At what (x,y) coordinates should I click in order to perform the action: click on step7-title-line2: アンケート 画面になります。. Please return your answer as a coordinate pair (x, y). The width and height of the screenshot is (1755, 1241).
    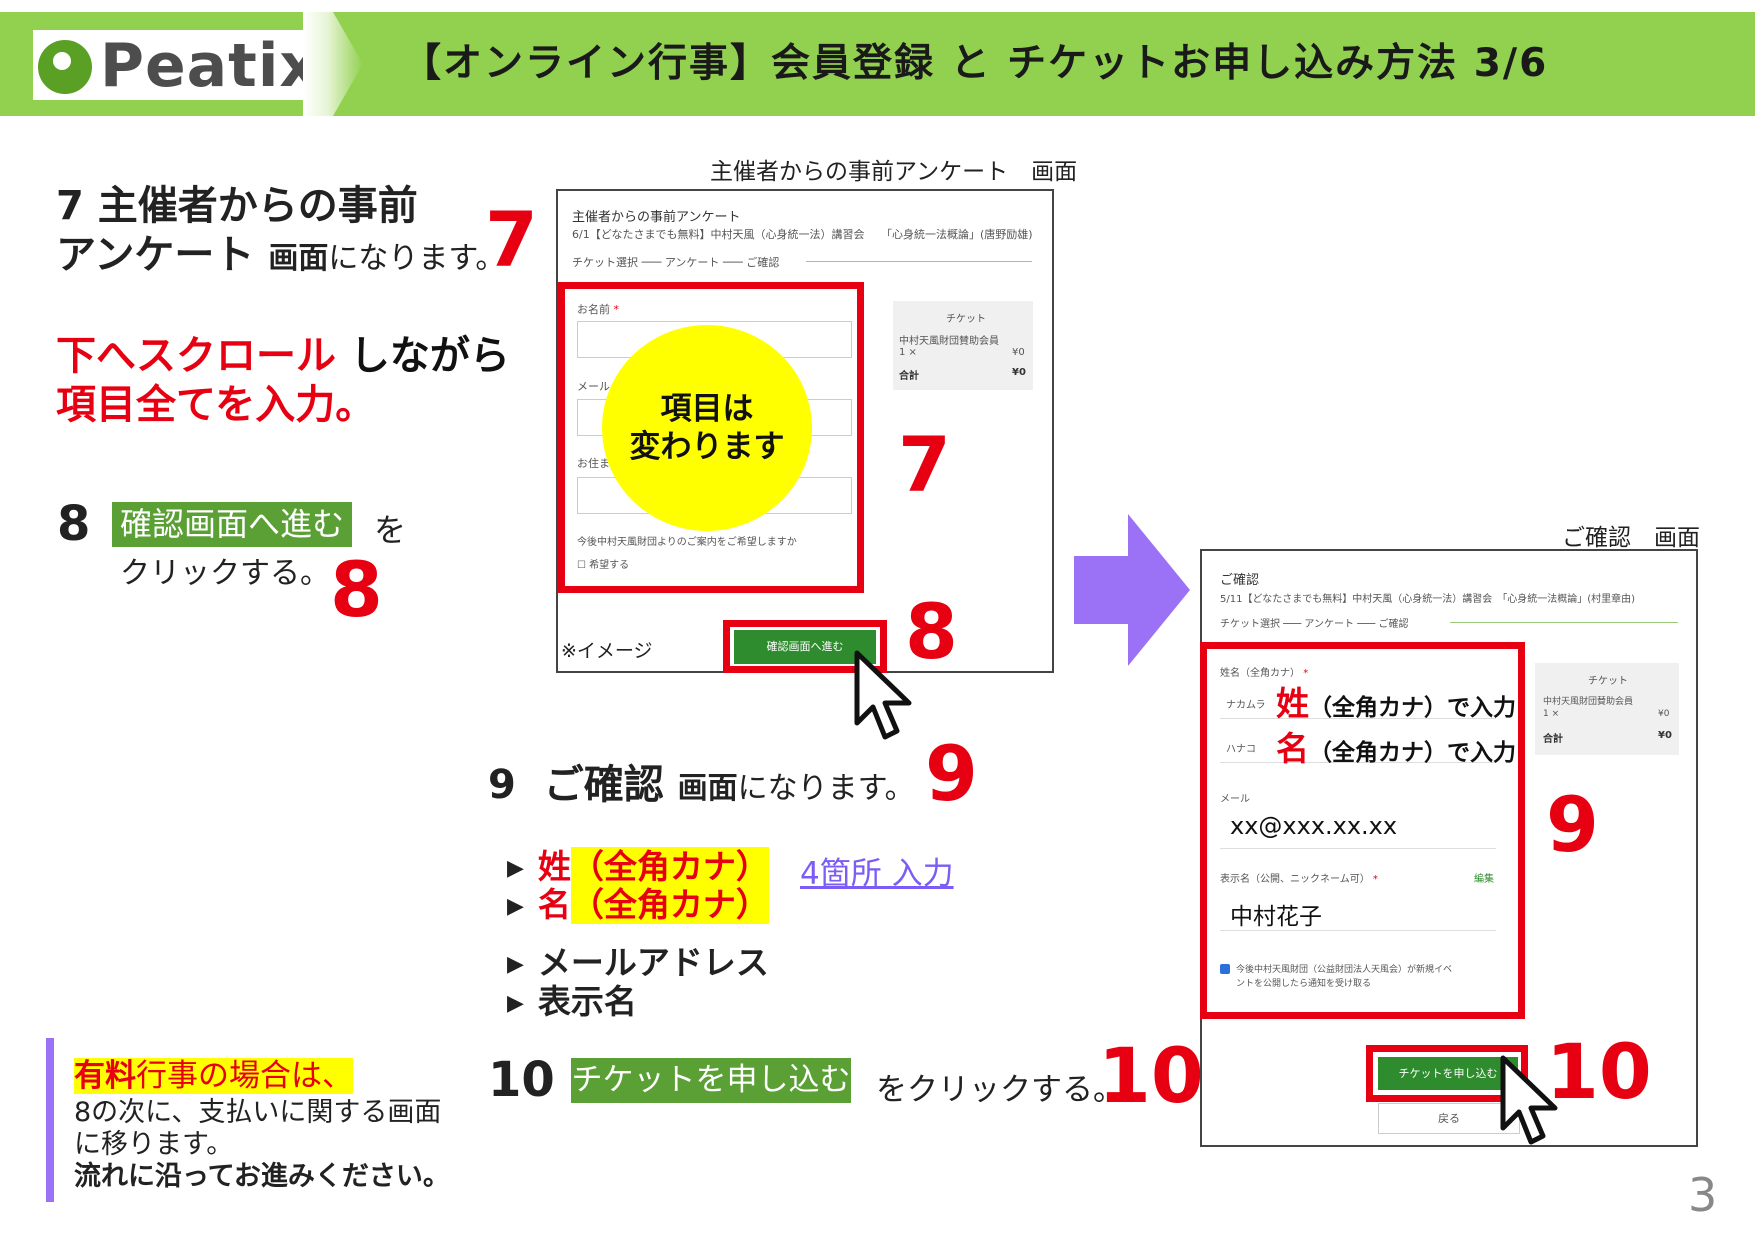
    Looking at the image, I should click on (280, 251).